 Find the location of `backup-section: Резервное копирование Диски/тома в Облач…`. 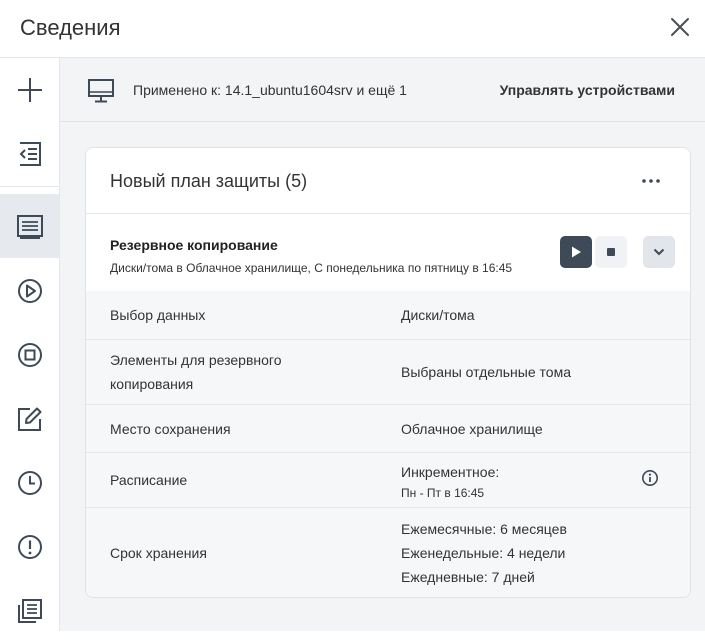

backup-section: Резервное копирование Диски/тома в Облач… is located at coordinates (388, 252).